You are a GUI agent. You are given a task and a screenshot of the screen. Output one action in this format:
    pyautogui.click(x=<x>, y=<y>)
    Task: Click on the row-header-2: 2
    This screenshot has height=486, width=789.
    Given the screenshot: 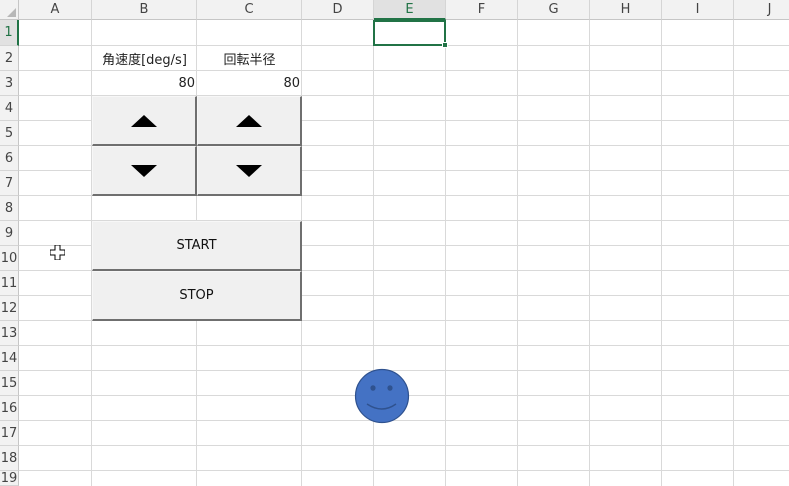 What is the action you would take?
    pyautogui.click(x=9, y=58)
    